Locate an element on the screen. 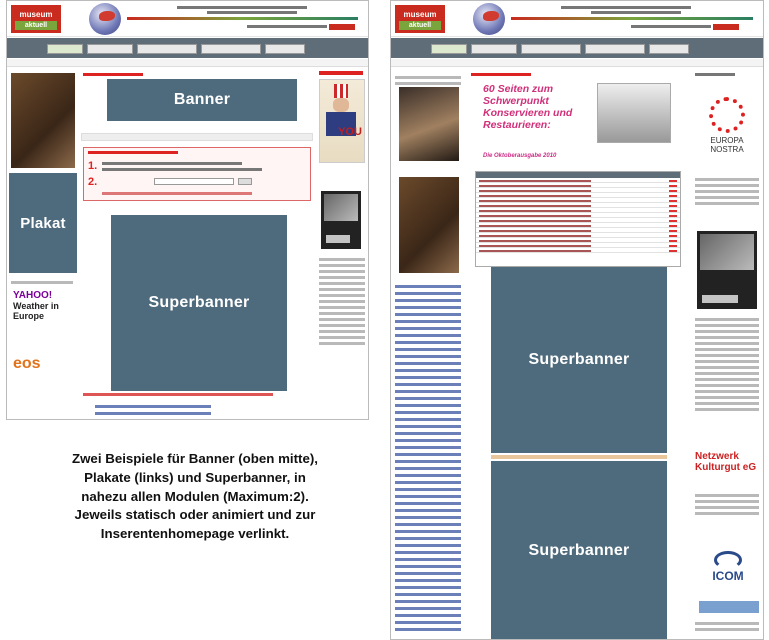  right-sidebar: YOU is located at coordinates (342, 245).